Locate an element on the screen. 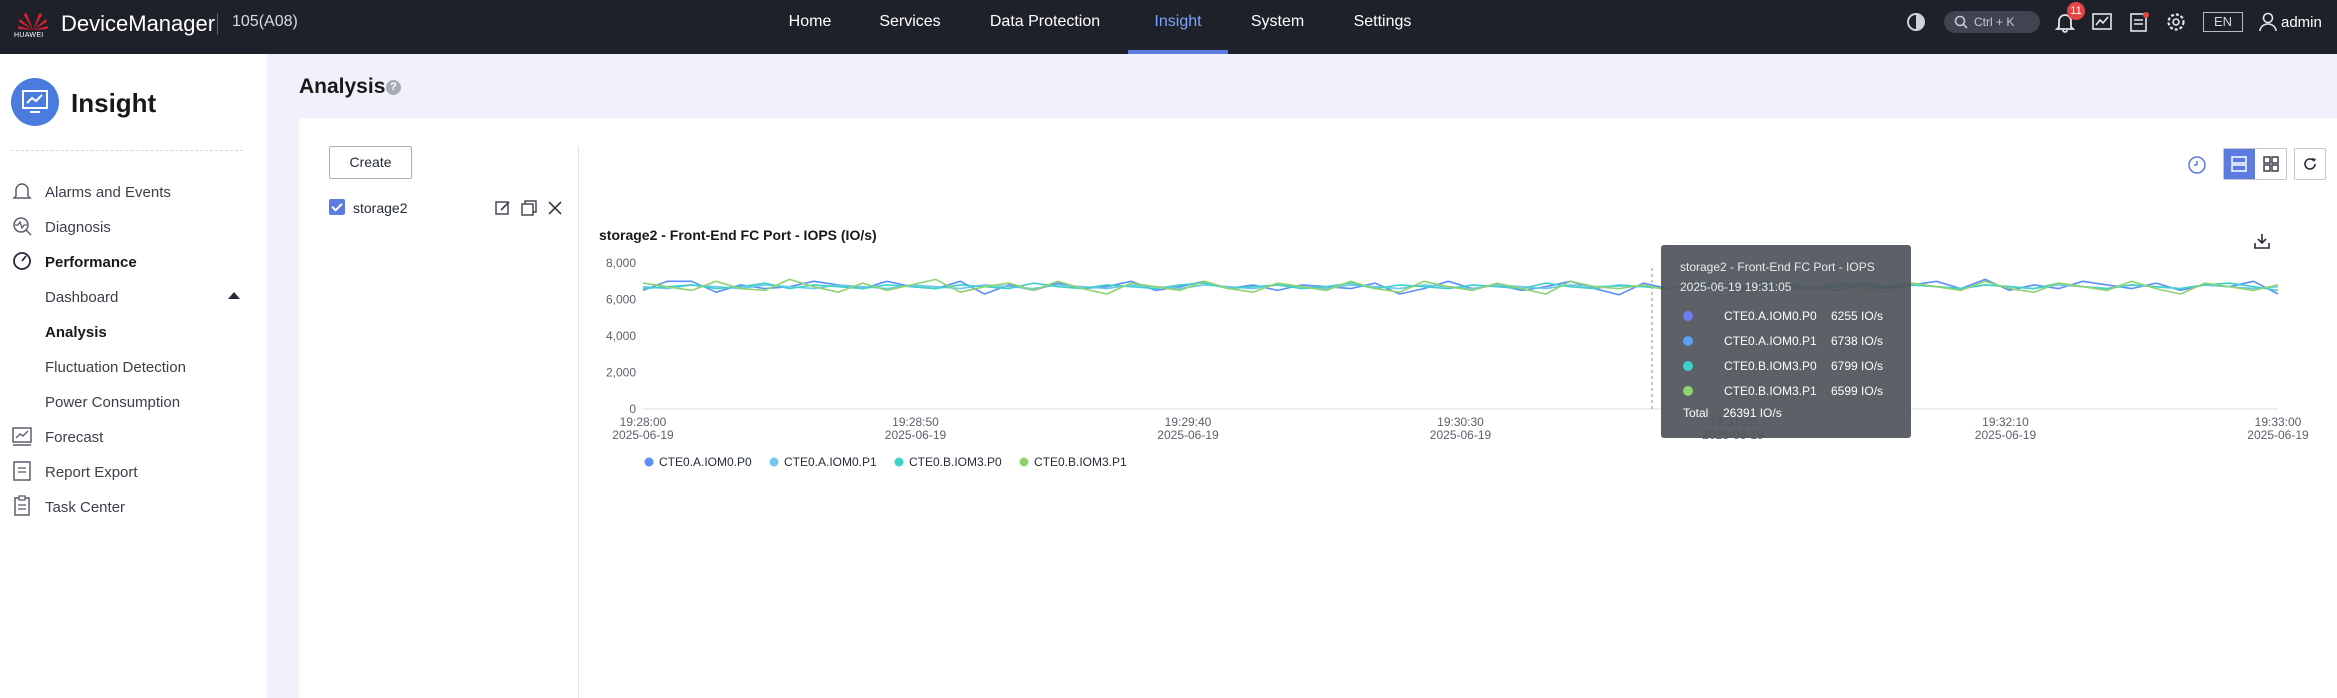  create-button: Create is located at coordinates (370, 162).